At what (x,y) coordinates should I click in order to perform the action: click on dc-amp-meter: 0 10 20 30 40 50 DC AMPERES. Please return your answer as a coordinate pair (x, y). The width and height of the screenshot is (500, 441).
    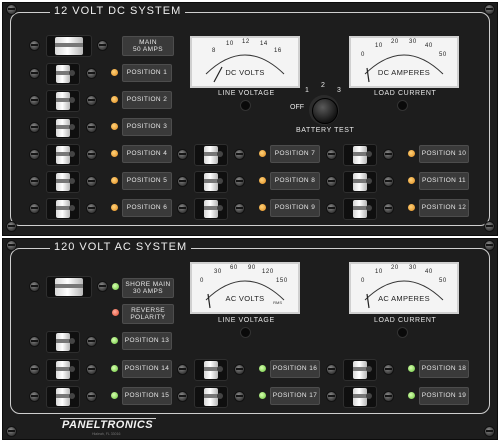
    Looking at the image, I should click on (404, 62).